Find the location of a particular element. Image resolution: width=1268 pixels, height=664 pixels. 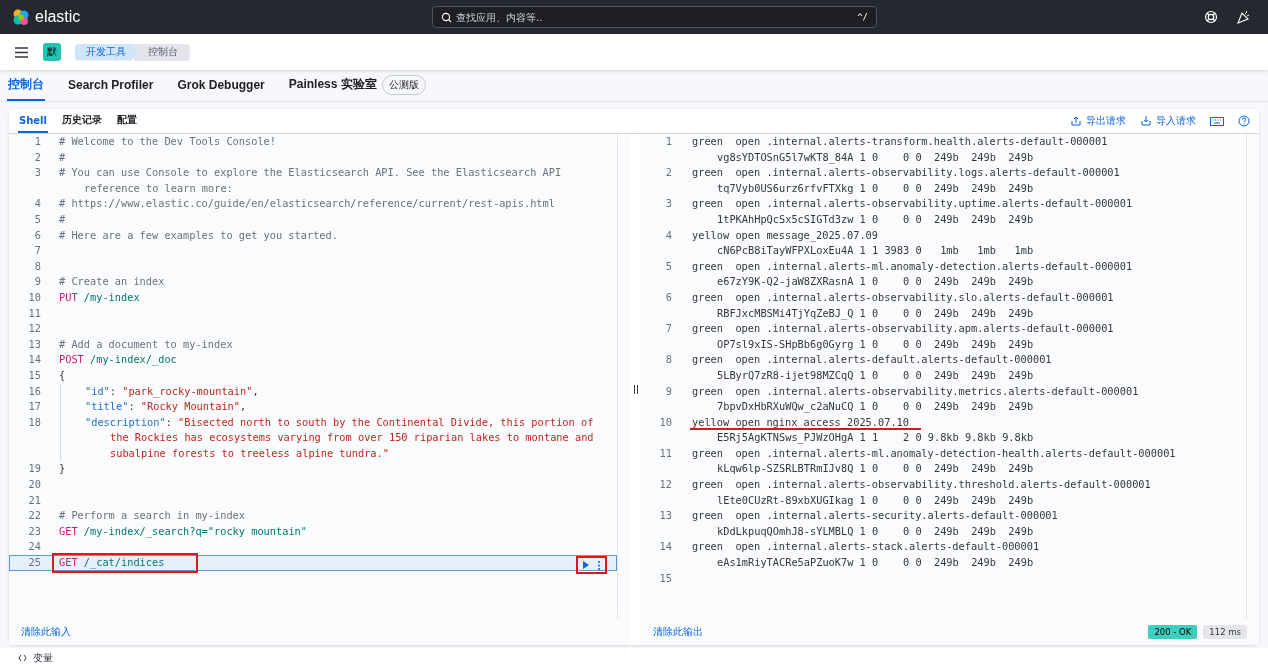

status-badge: 200 - OK is located at coordinates (1173, 632).